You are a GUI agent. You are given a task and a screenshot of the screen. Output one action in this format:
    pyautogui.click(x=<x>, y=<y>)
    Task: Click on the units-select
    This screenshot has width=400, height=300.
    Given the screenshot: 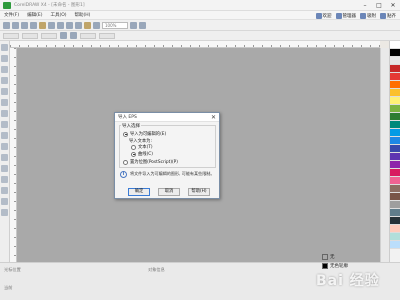 What is the action you would take?
    pyautogui.click(x=88, y=35)
    